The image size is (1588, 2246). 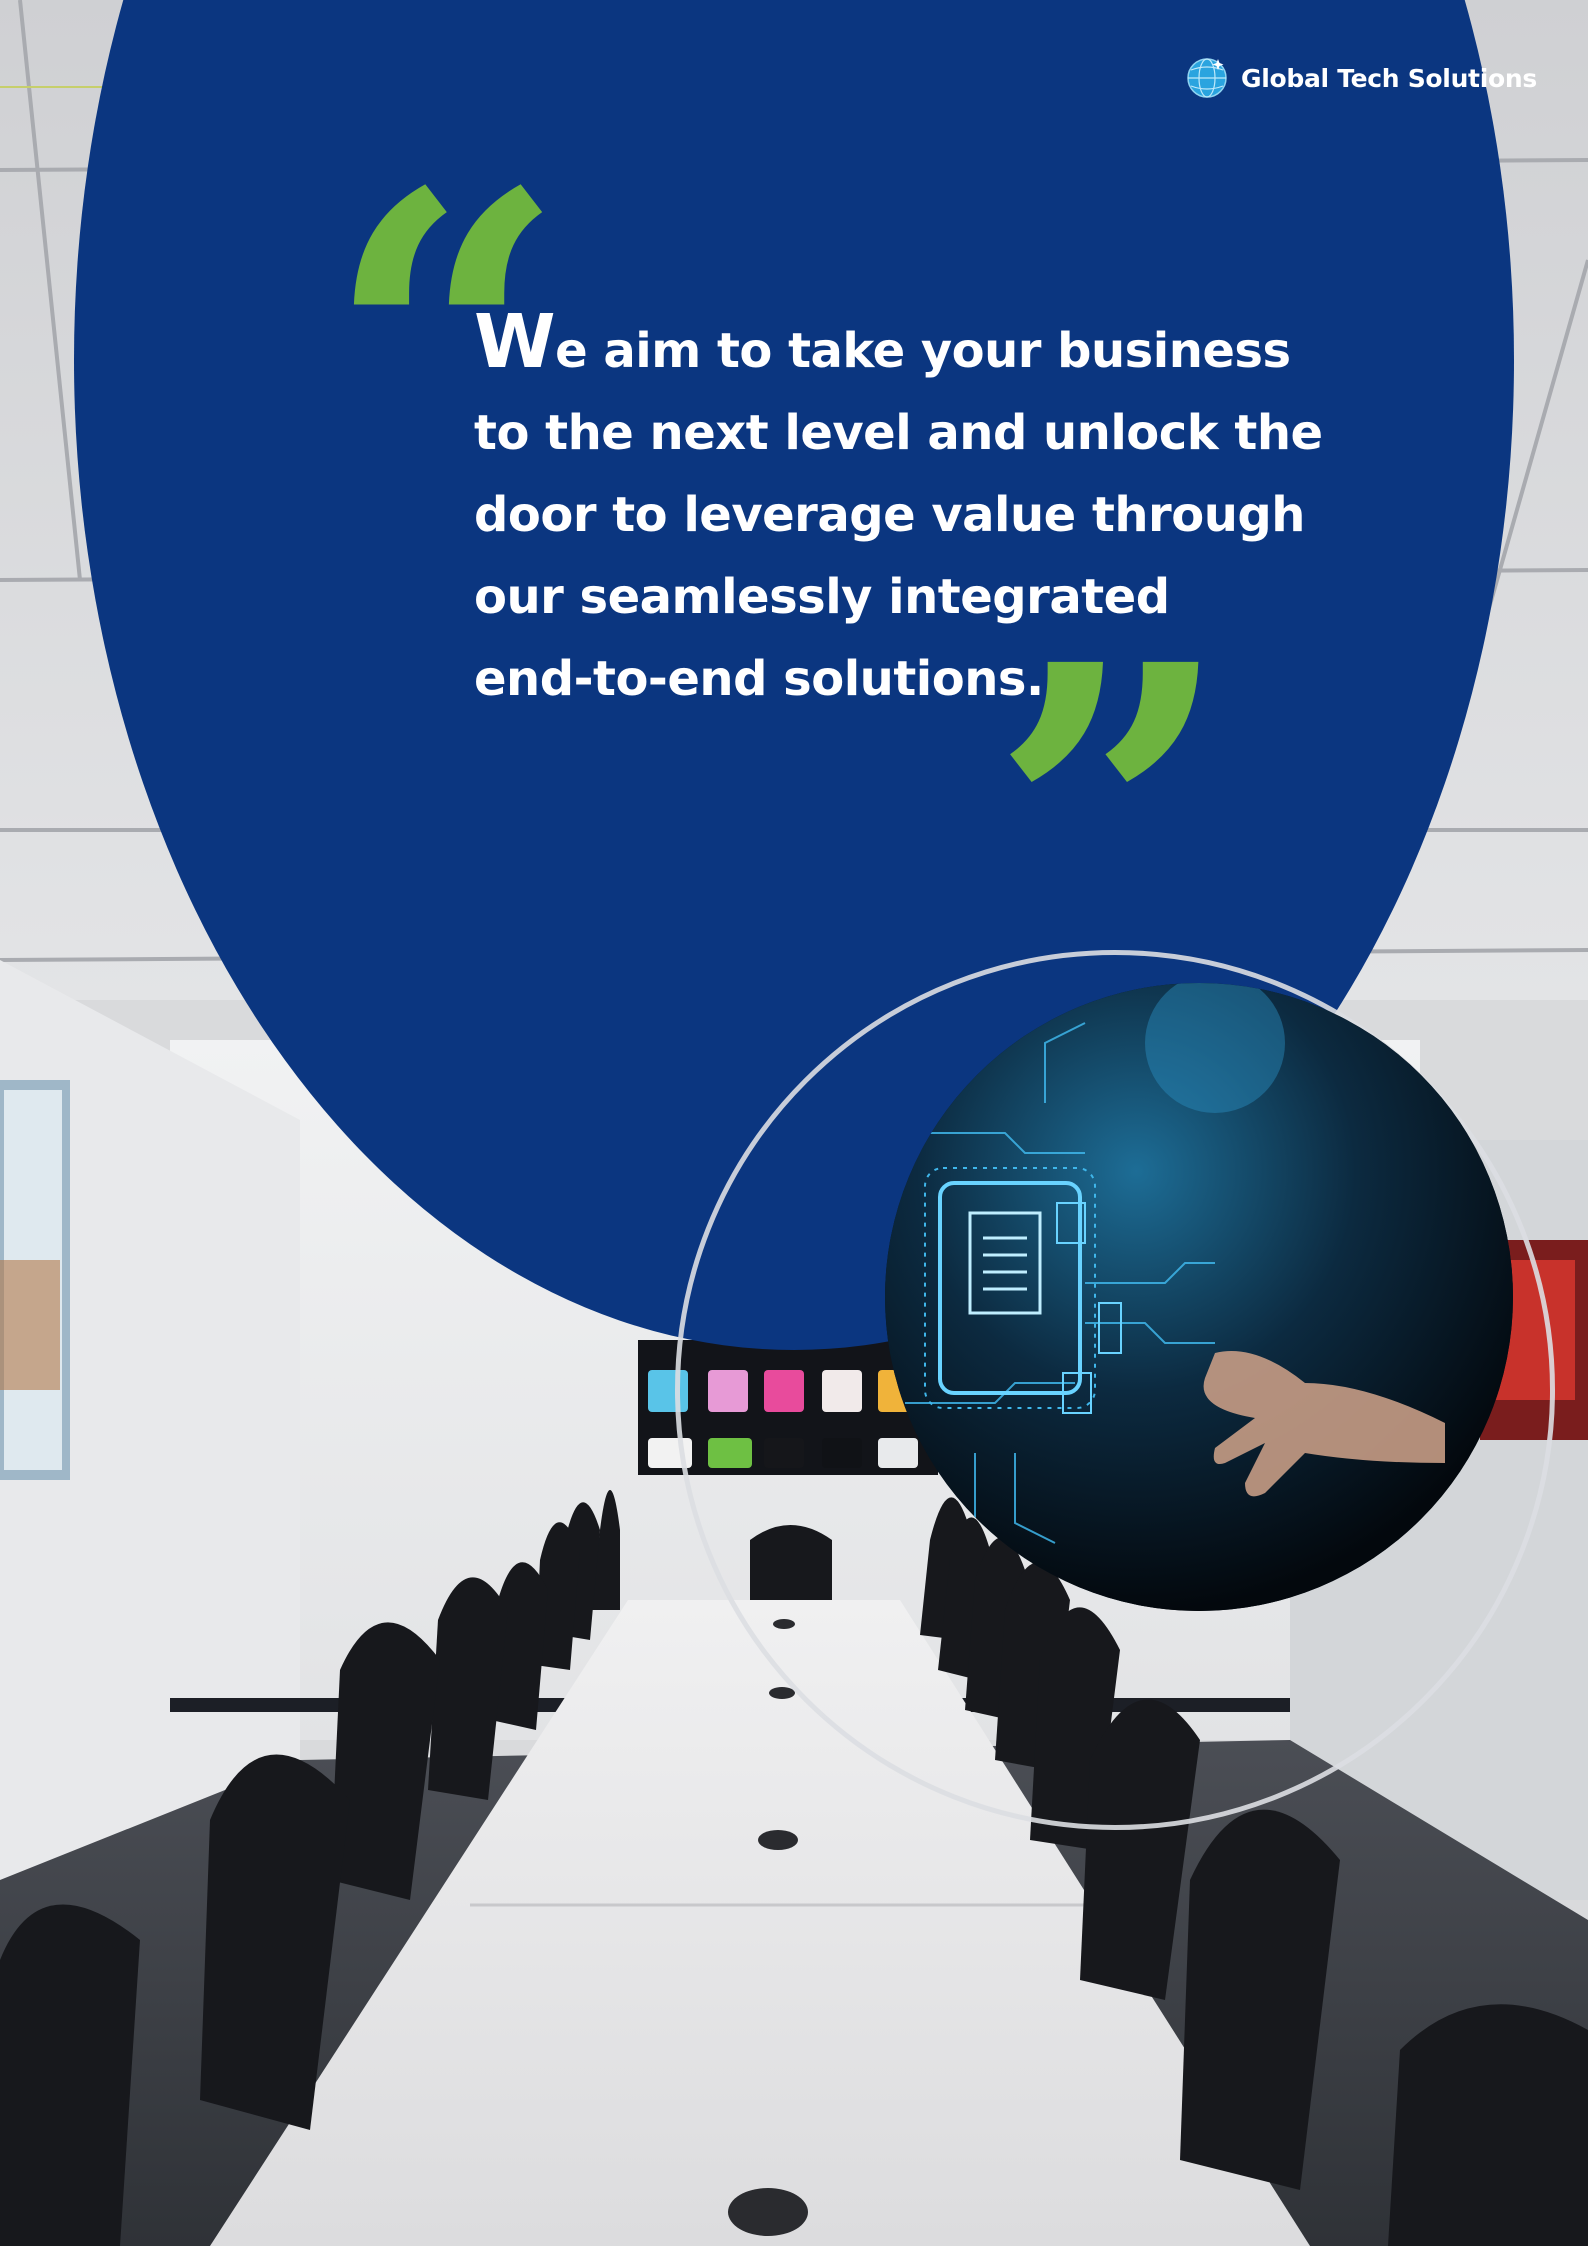 I want to click on brand-name: Global Tech Solutions, so click(x=1389, y=78).